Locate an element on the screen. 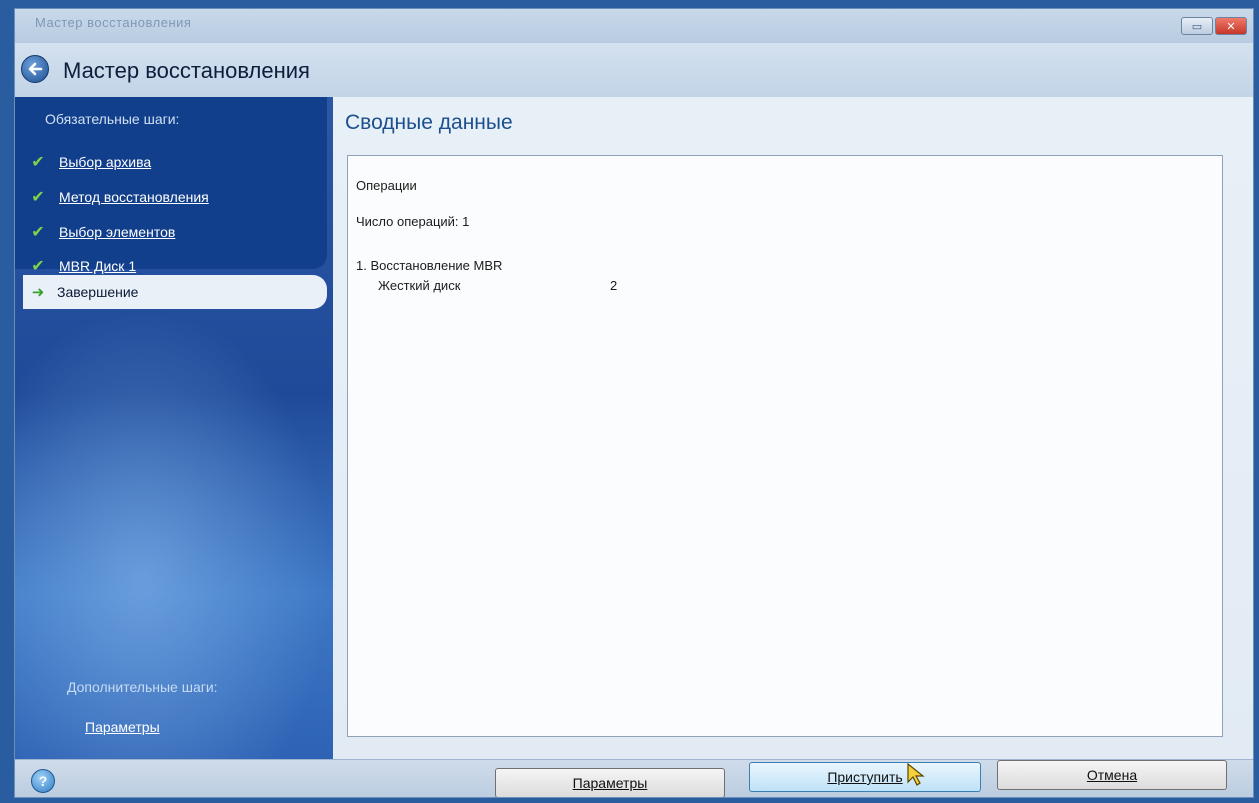 This screenshot has height=803, width=1259. sidebar-step-archive: ✔ Выбор архива is located at coordinates (90, 162).